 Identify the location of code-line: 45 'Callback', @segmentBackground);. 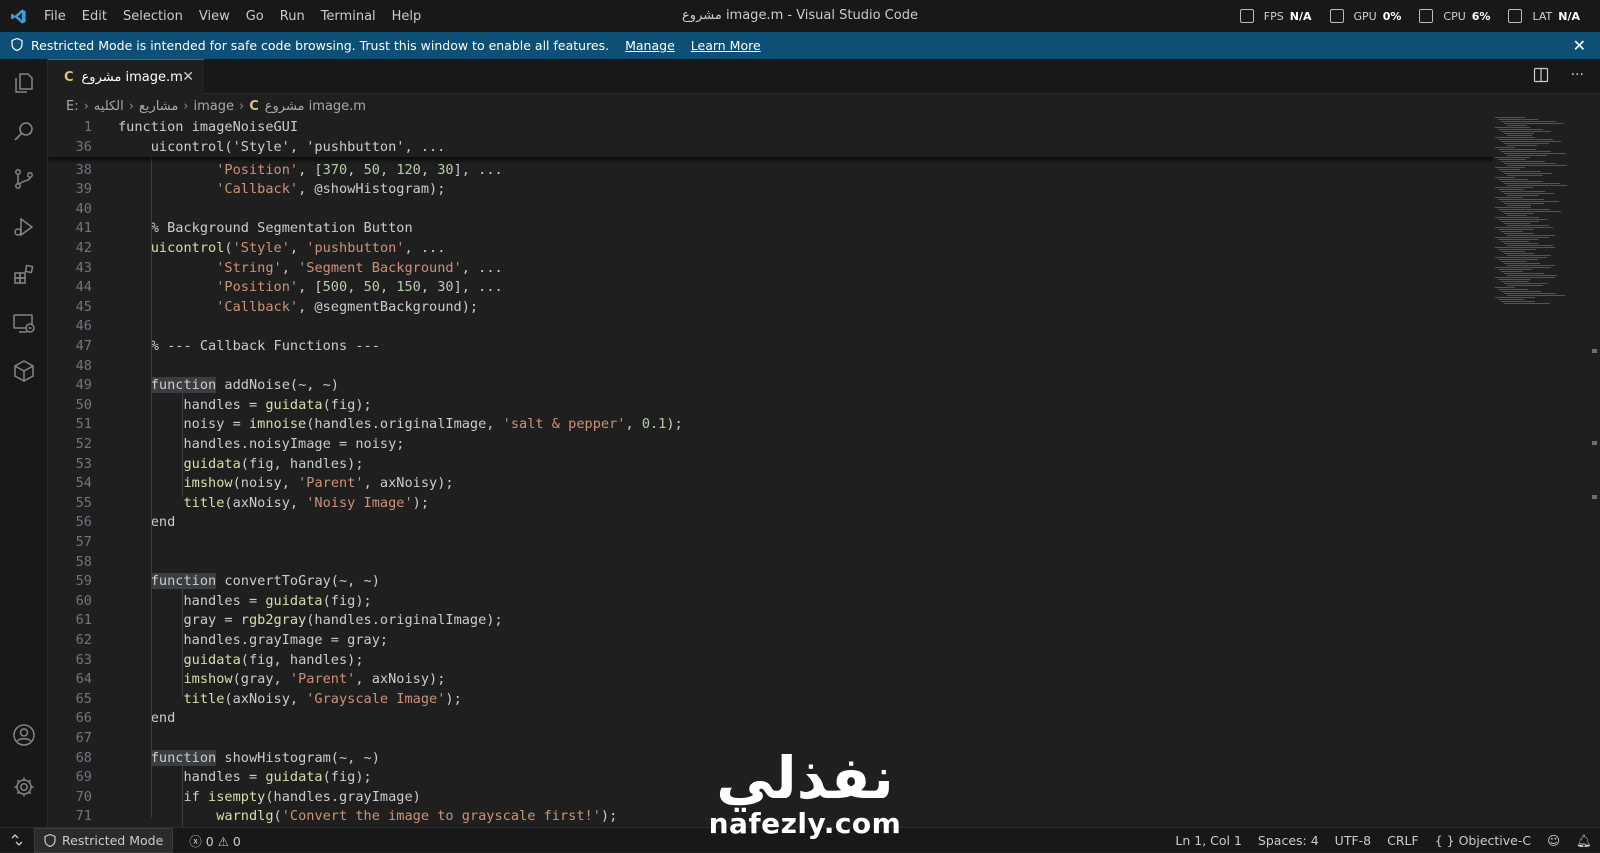
(770, 308).